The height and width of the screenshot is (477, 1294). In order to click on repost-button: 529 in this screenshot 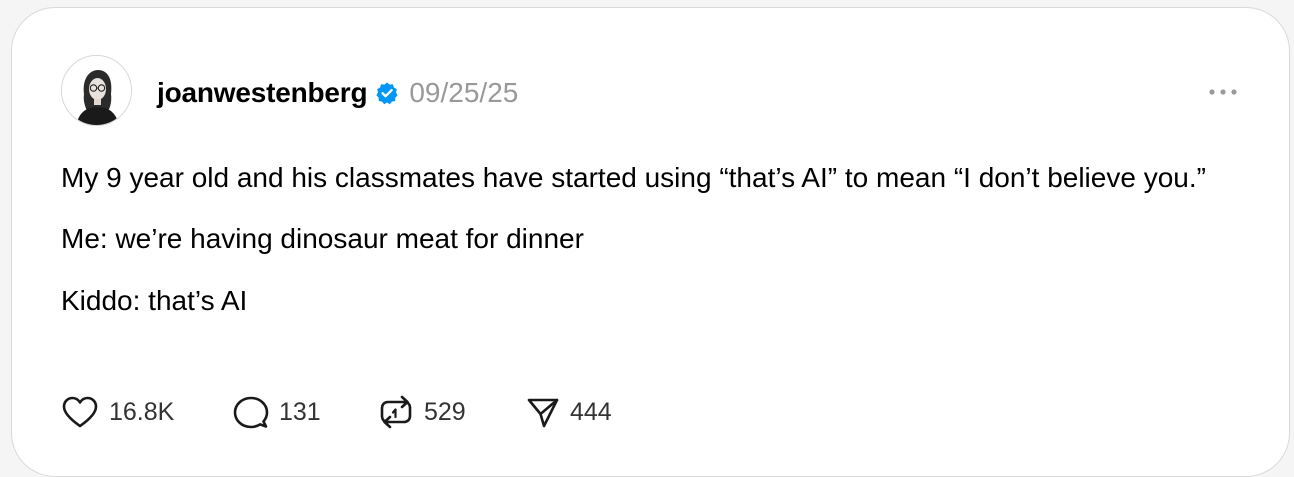, I will do `click(452, 412)`.